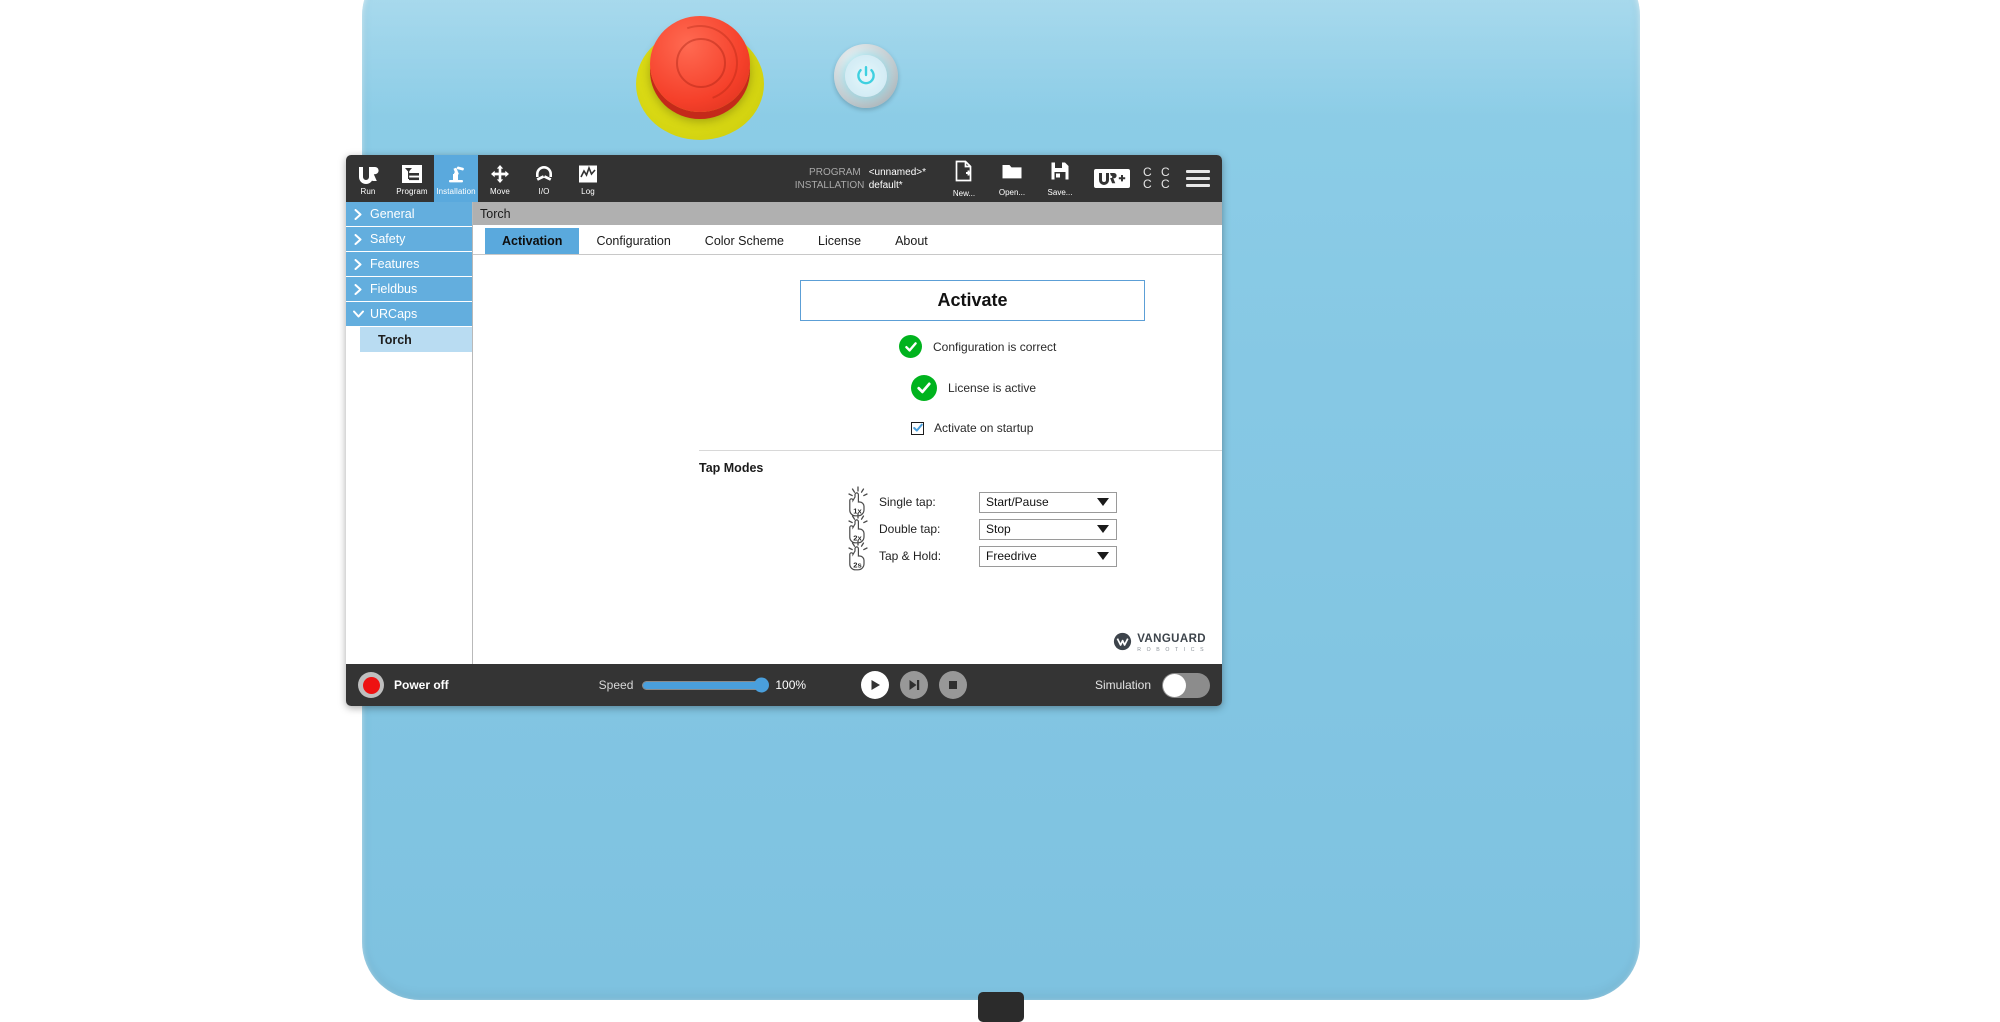 This screenshot has height=1022, width=2000. What do you see at coordinates (875, 685) in the screenshot?
I see `play-button` at bounding box center [875, 685].